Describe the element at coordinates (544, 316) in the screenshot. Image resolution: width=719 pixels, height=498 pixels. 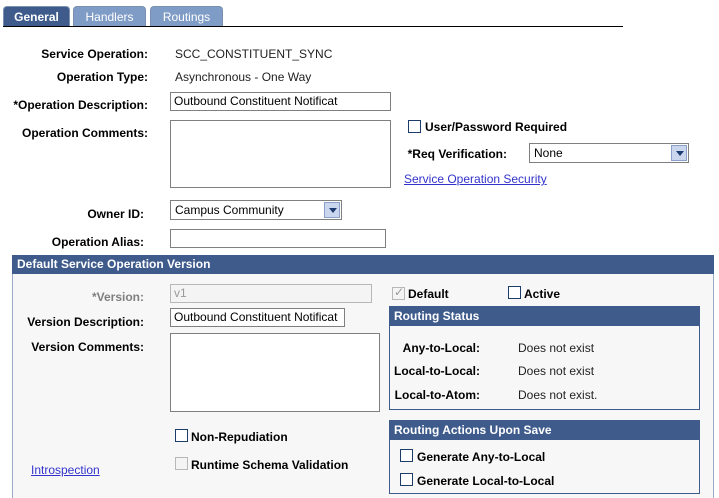
I see `routing-status-header: Routing Status` at that location.